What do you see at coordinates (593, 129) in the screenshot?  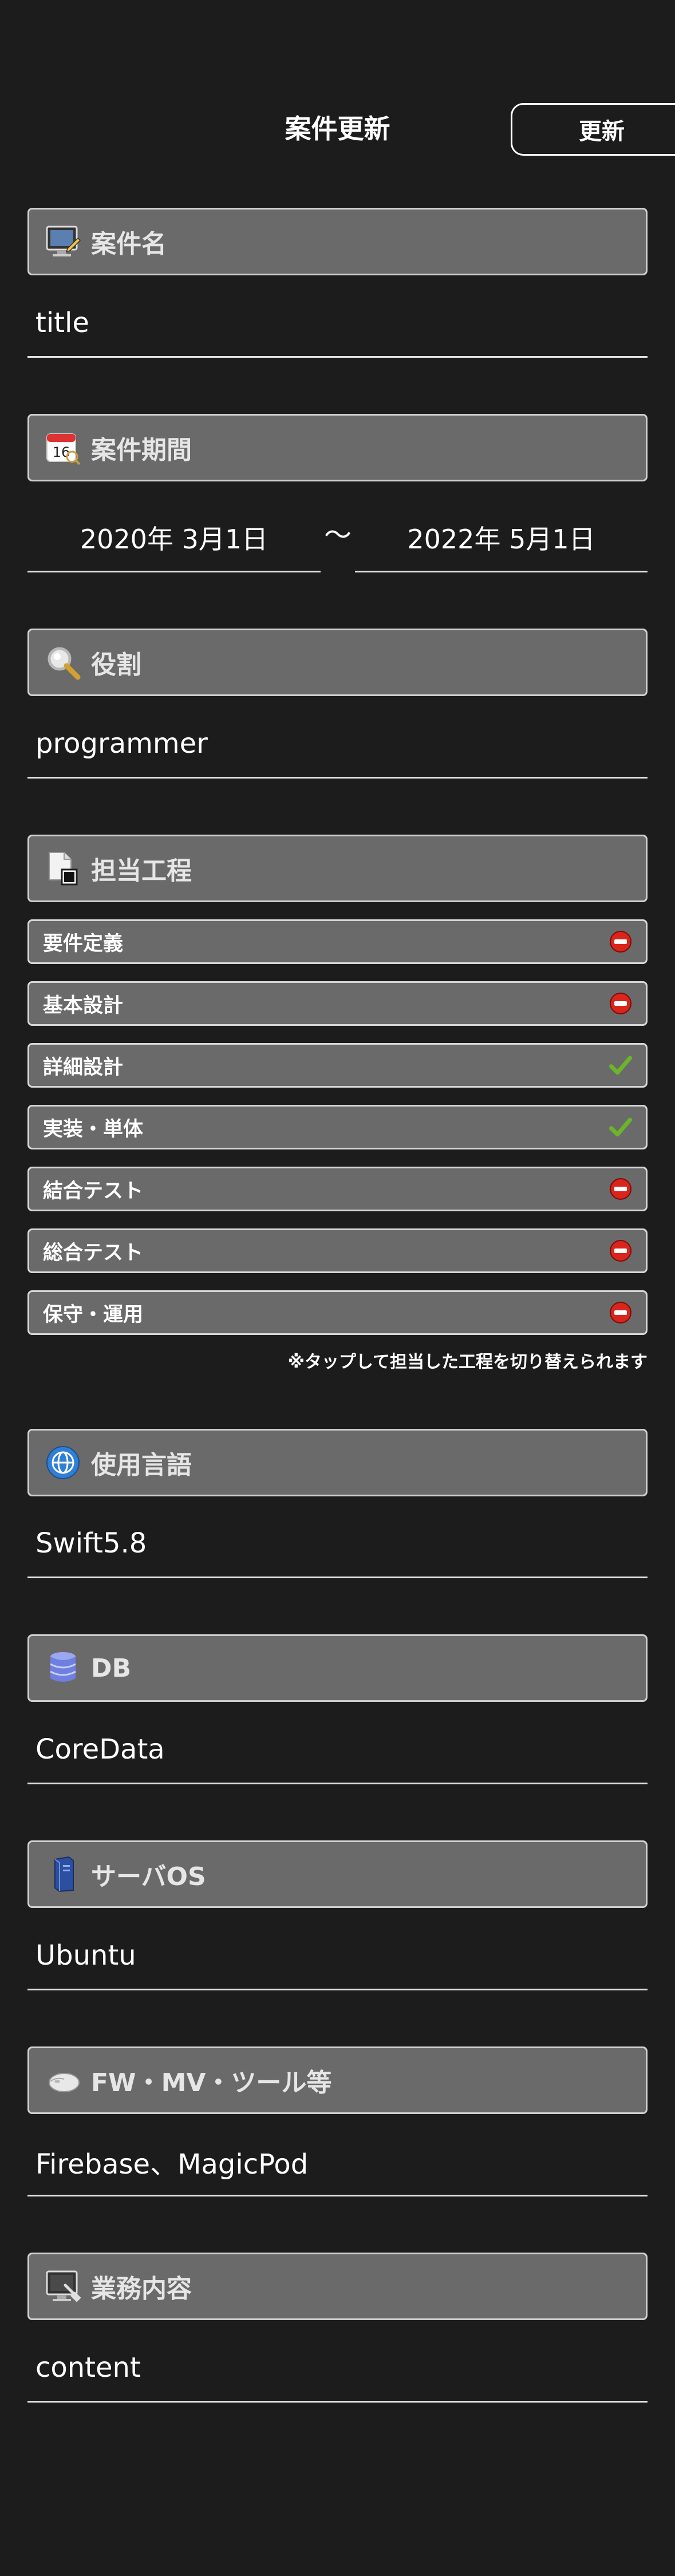 I see `update-button: 更新` at bounding box center [593, 129].